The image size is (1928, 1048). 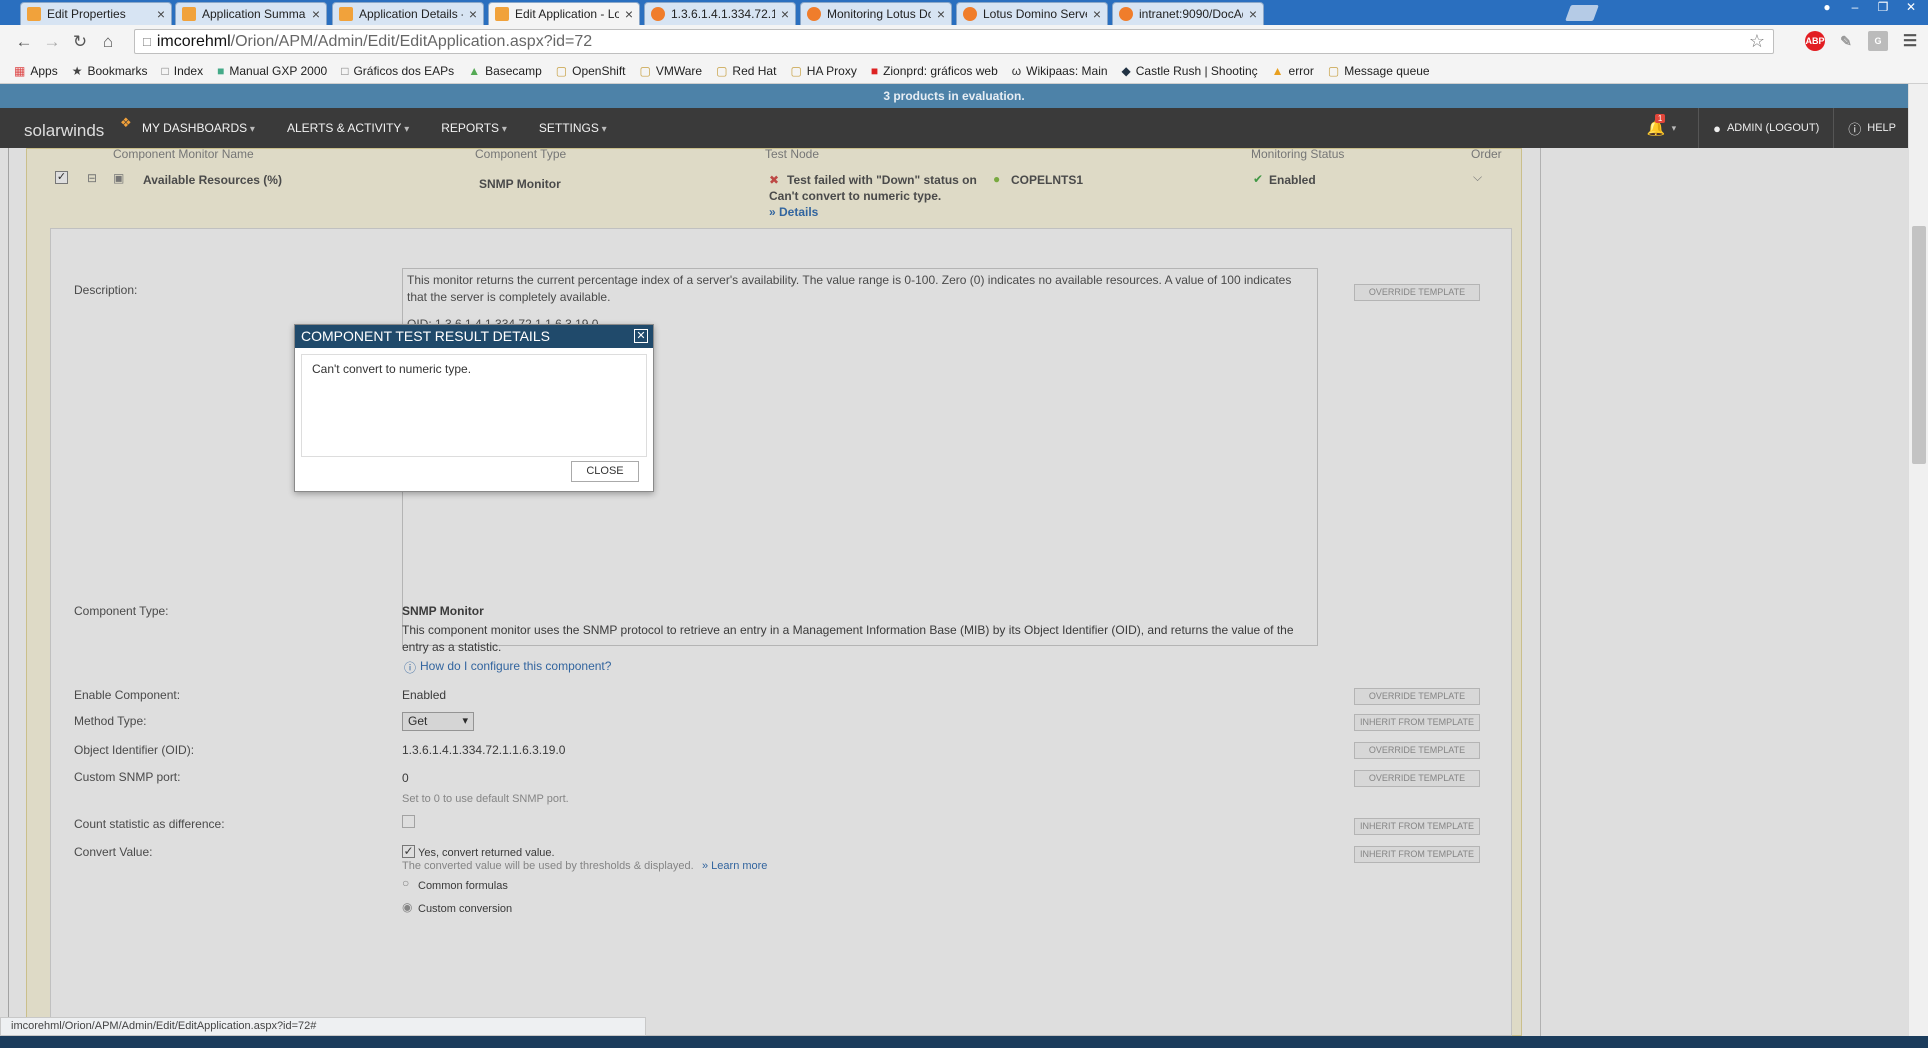 What do you see at coordinates (1911, 7) in the screenshot?
I see `close-window-icon: ✕` at bounding box center [1911, 7].